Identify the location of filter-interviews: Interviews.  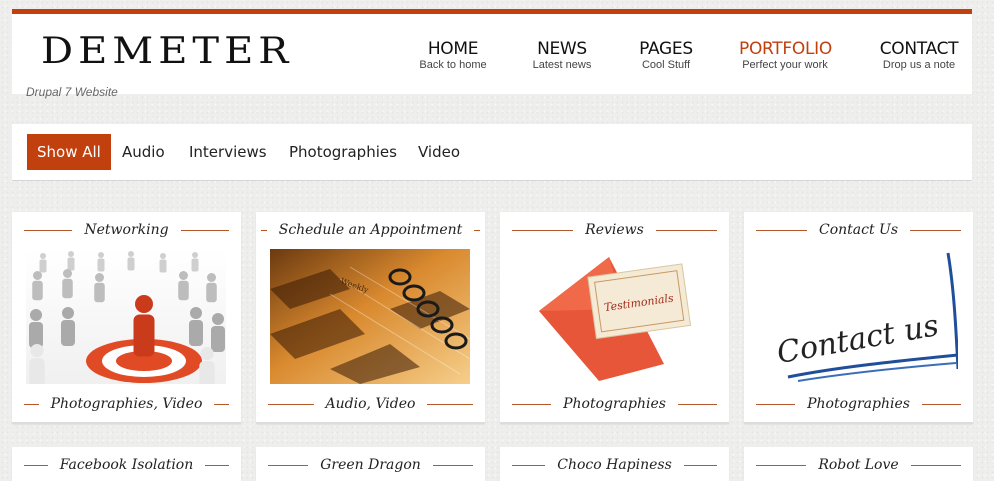
(228, 152).